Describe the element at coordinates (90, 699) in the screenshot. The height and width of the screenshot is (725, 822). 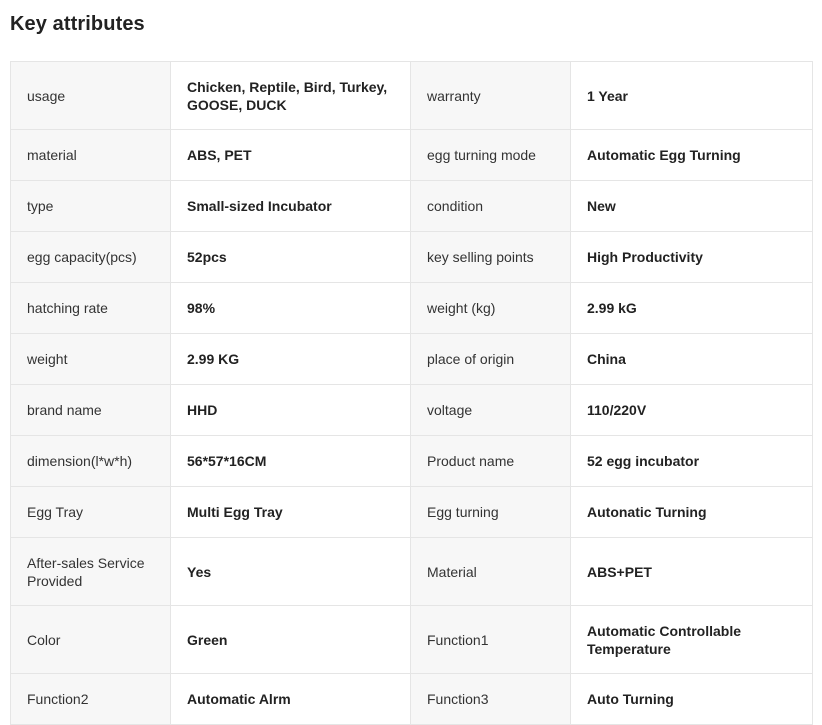
I see `attribute-label: Function2` at that location.